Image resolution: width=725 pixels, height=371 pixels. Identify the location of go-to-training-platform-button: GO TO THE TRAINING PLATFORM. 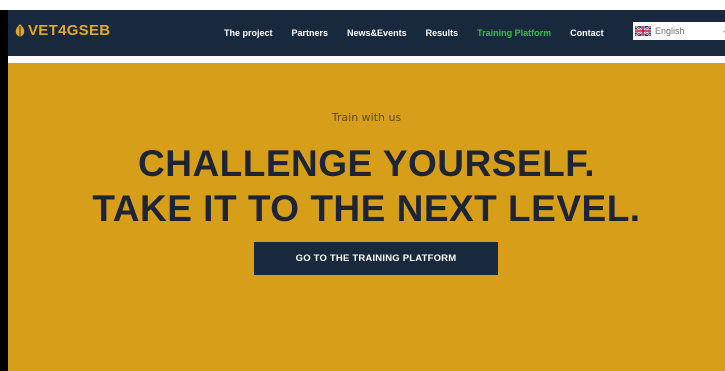
(376, 258).